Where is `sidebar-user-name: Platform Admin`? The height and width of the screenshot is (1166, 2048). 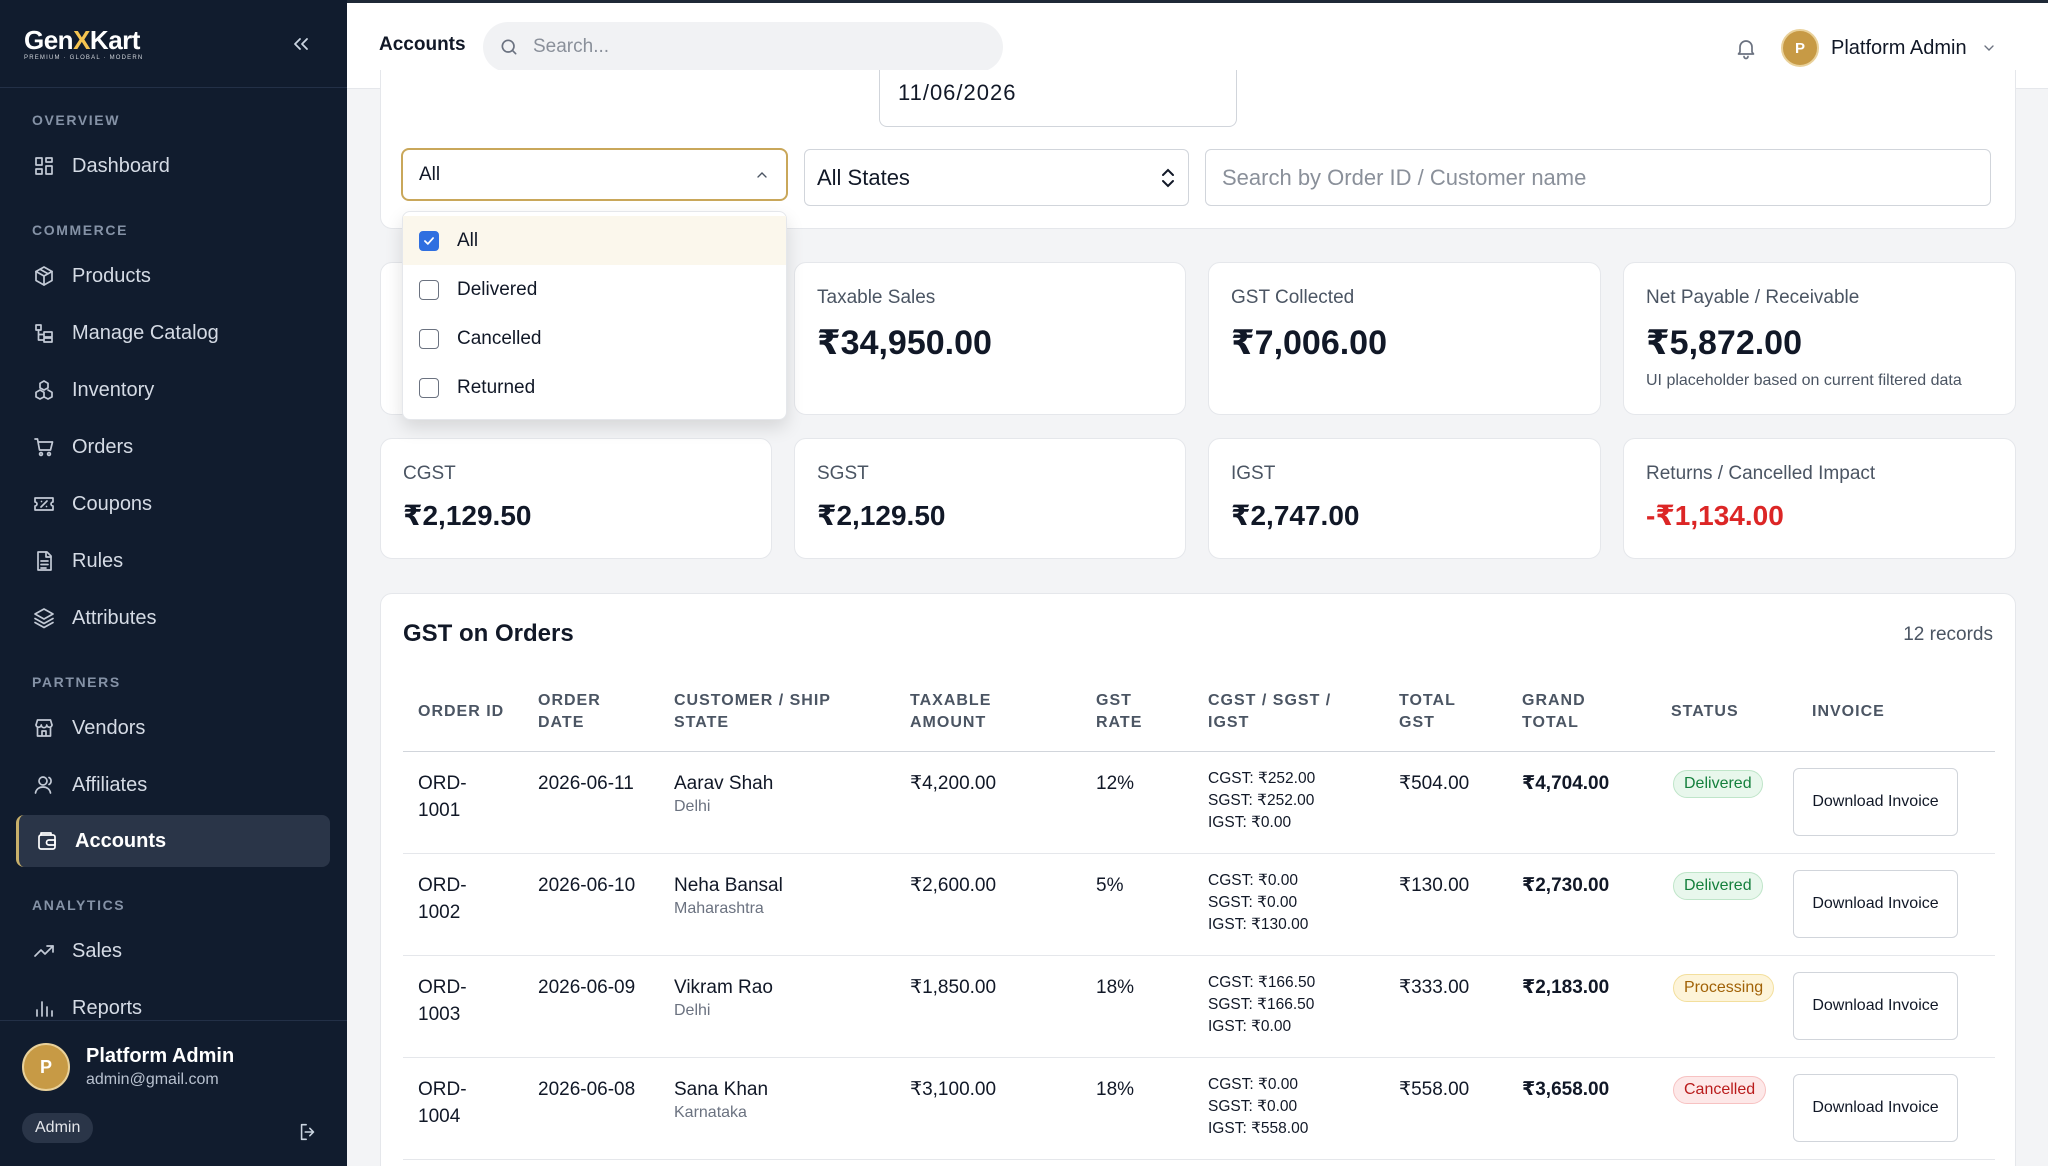 sidebar-user-name: Platform Admin is located at coordinates (160, 1056).